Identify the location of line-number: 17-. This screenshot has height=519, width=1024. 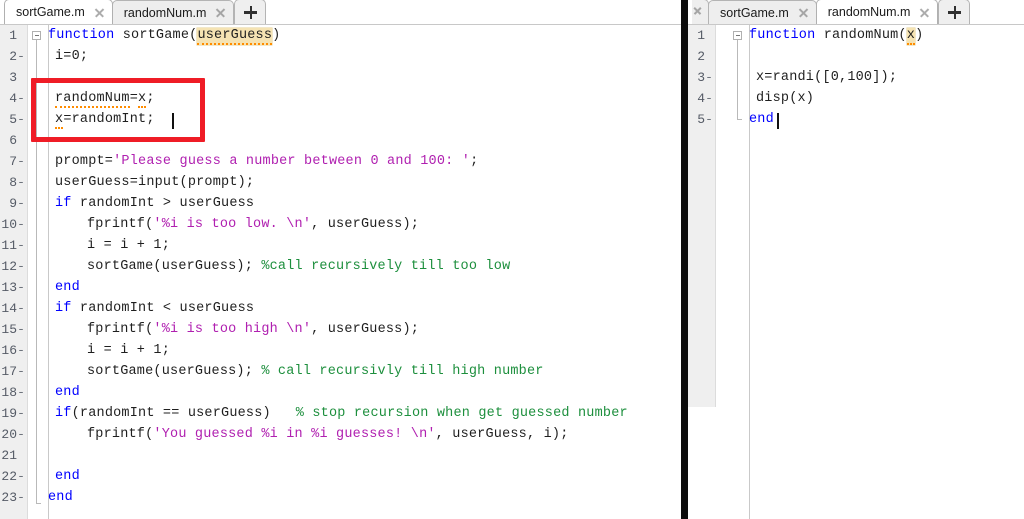
(13, 371).